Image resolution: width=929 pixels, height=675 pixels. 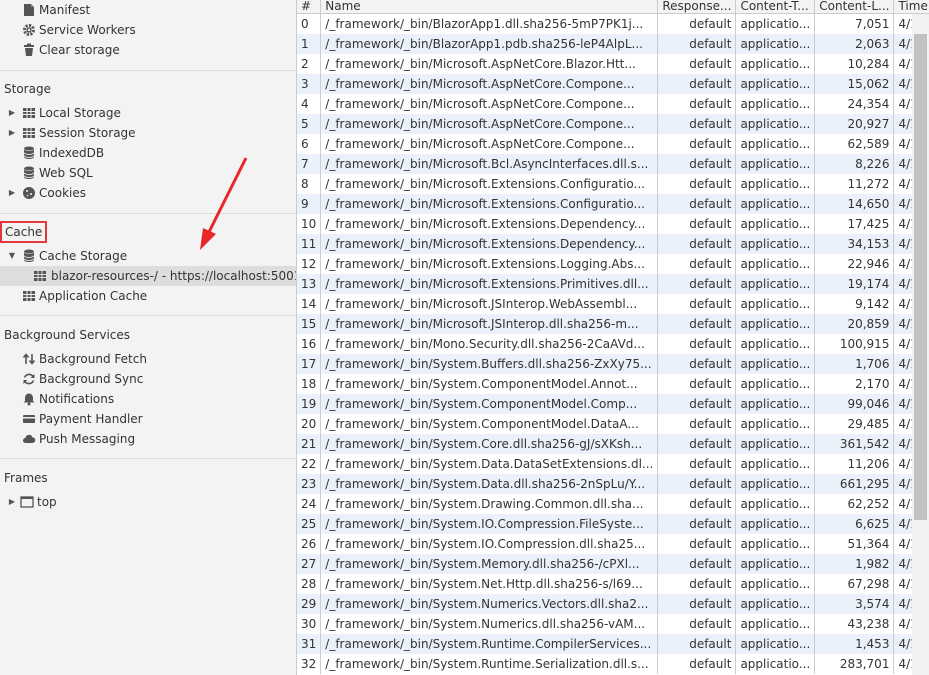 I want to click on sidebar-item-manifest: Manifest, so click(x=148, y=10).